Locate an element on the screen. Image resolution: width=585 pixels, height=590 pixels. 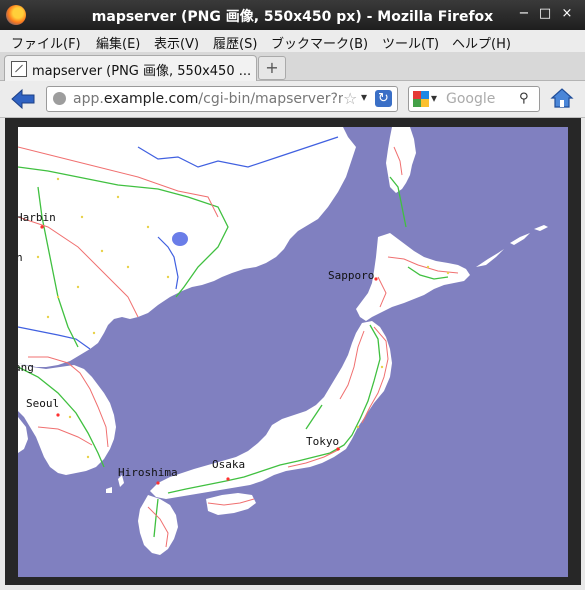
label-partial-ang: ang is located at coordinates (26, 367).